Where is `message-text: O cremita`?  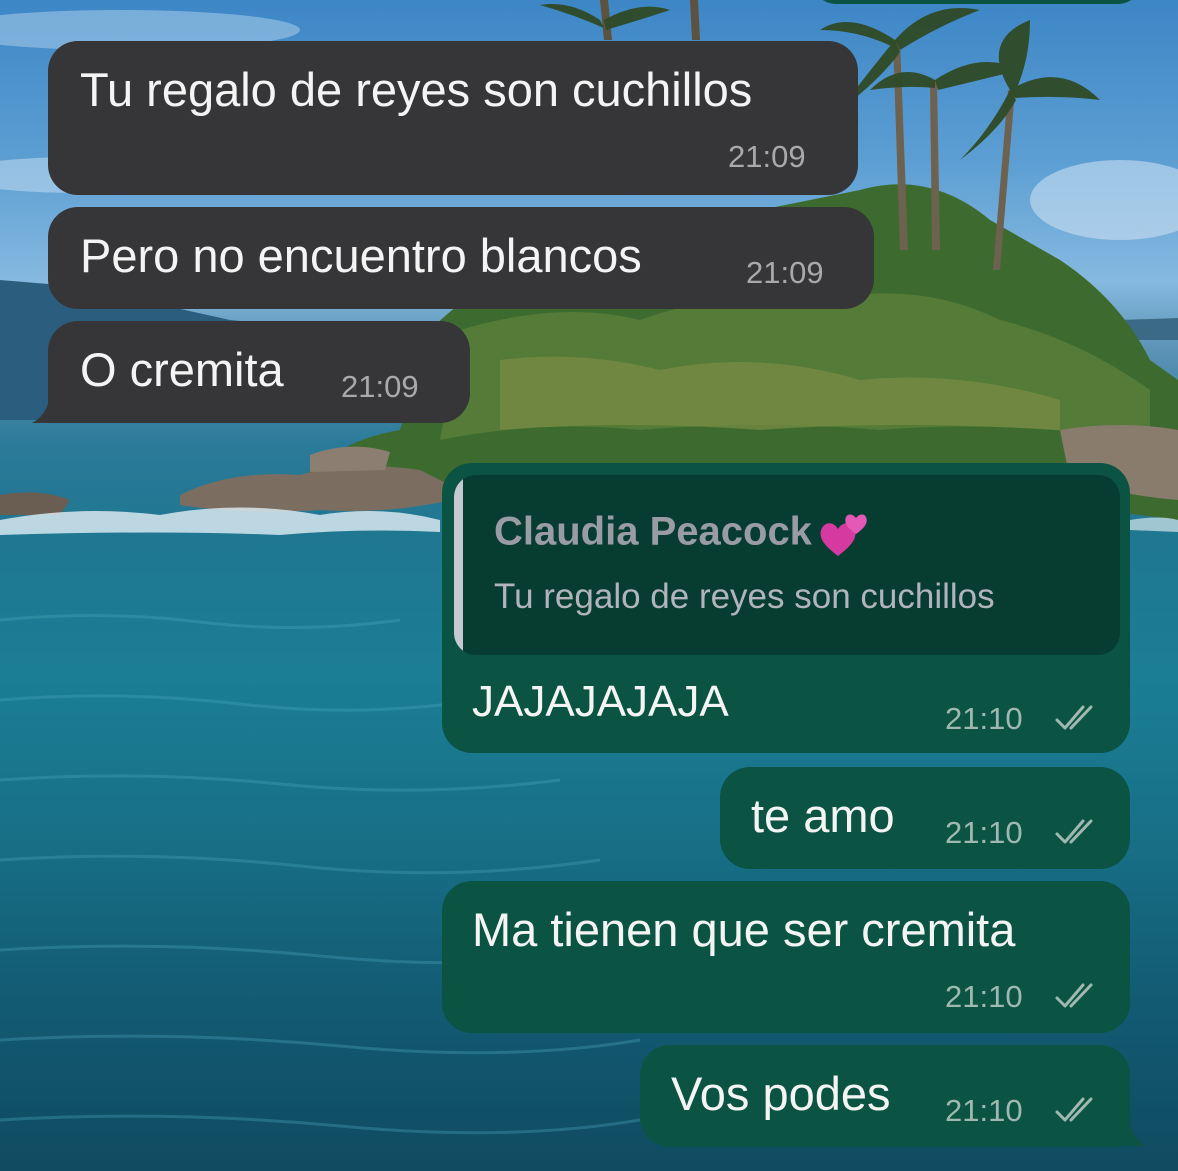 message-text: O cremita is located at coordinates (182, 369).